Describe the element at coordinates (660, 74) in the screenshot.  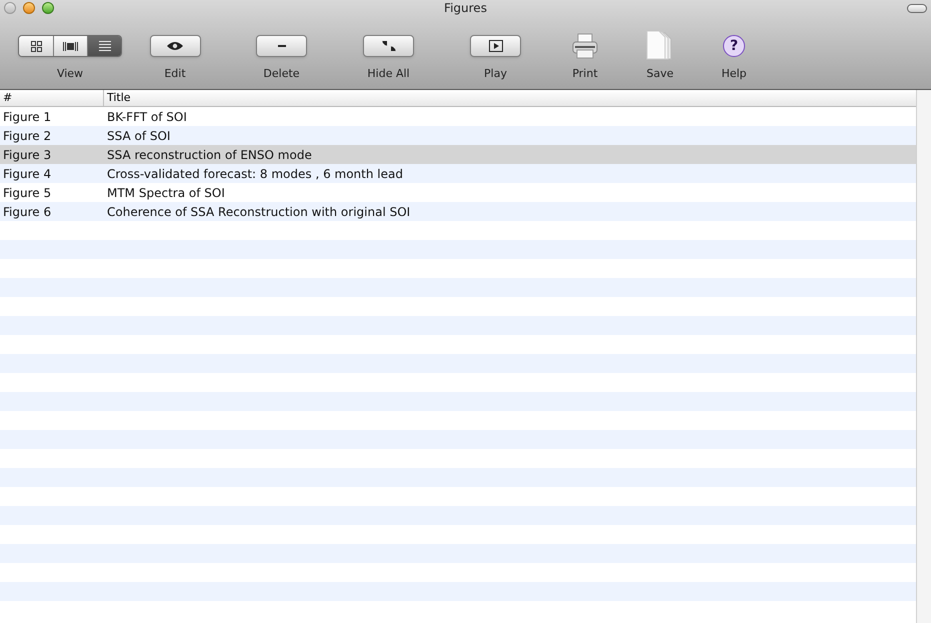
I see `toolbar-label: Save` at that location.